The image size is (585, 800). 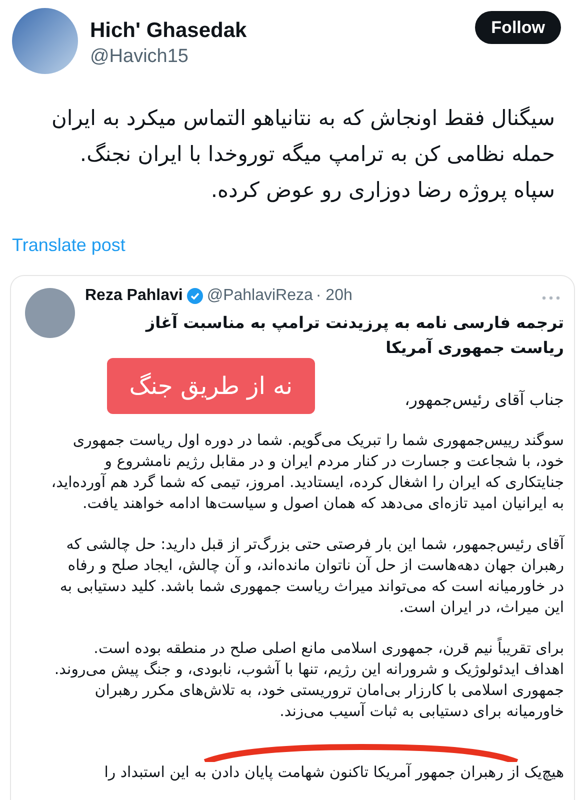 What do you see at coordinates (307, 472) in the screenshot?
I see `letter-paragraph: سوگند رییس‌جمهوری شما را تبریک می‌گویم. شما در دوره اول ریاست جمهوری خود، با شجاعت و جسارت در کنار مردم ایران و در مقابل رژیم نامشروع و جنایتکاری که ایران را اشغال کرده، ایستادید. امروز، تیمی که شما گرد هم آورده‌اید، به ایرانیان امید تازه‌ای می‌دهد که همان اصول و سیاست‌ها ادامه خواهند یافت.` at bounding box center [307, 472].